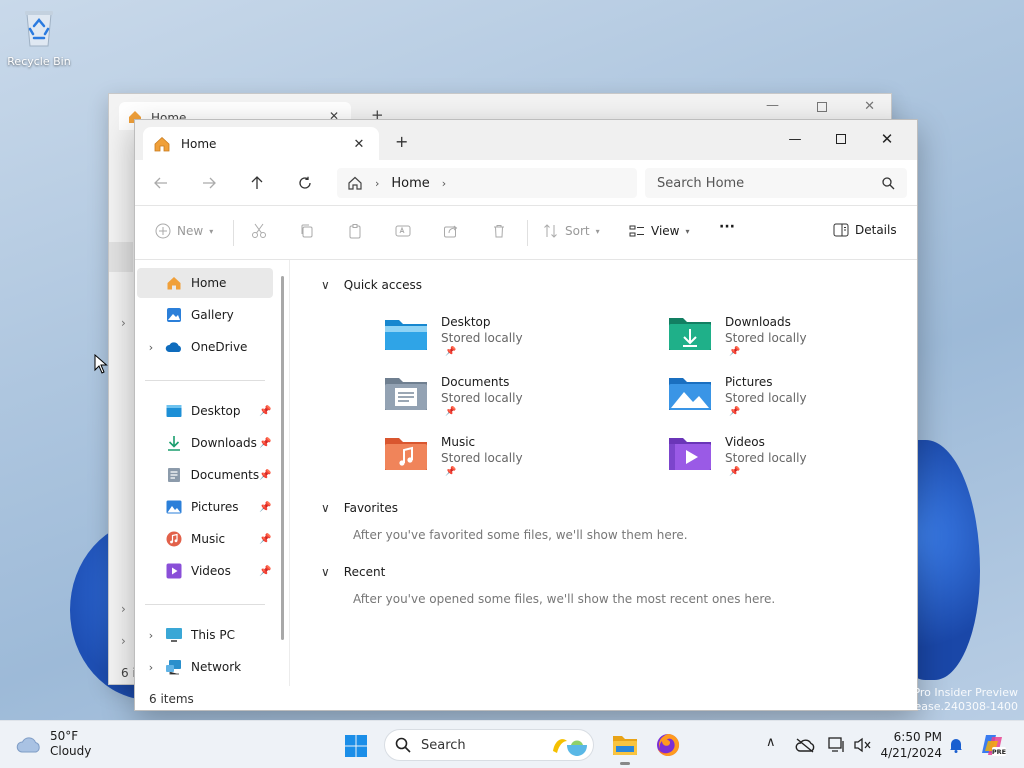  I want to click on search-highlight-icon, so click(570, 747).